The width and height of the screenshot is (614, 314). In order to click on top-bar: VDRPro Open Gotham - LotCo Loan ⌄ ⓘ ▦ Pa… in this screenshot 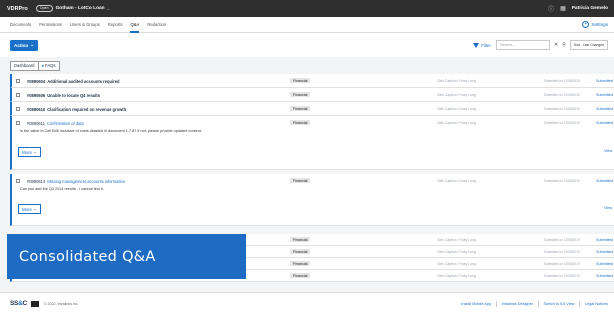, I will do `click(307, 8)`.